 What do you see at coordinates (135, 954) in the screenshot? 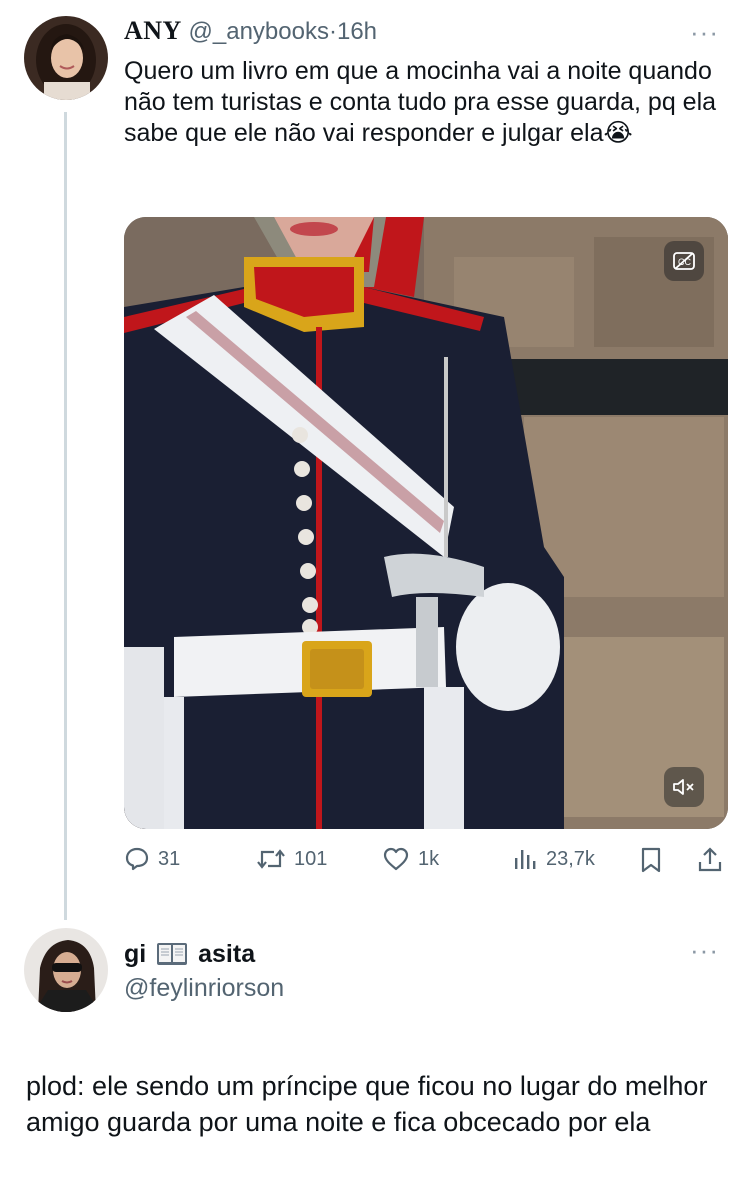
I see `display-name-part: gi` at bounding box center [135, 954].